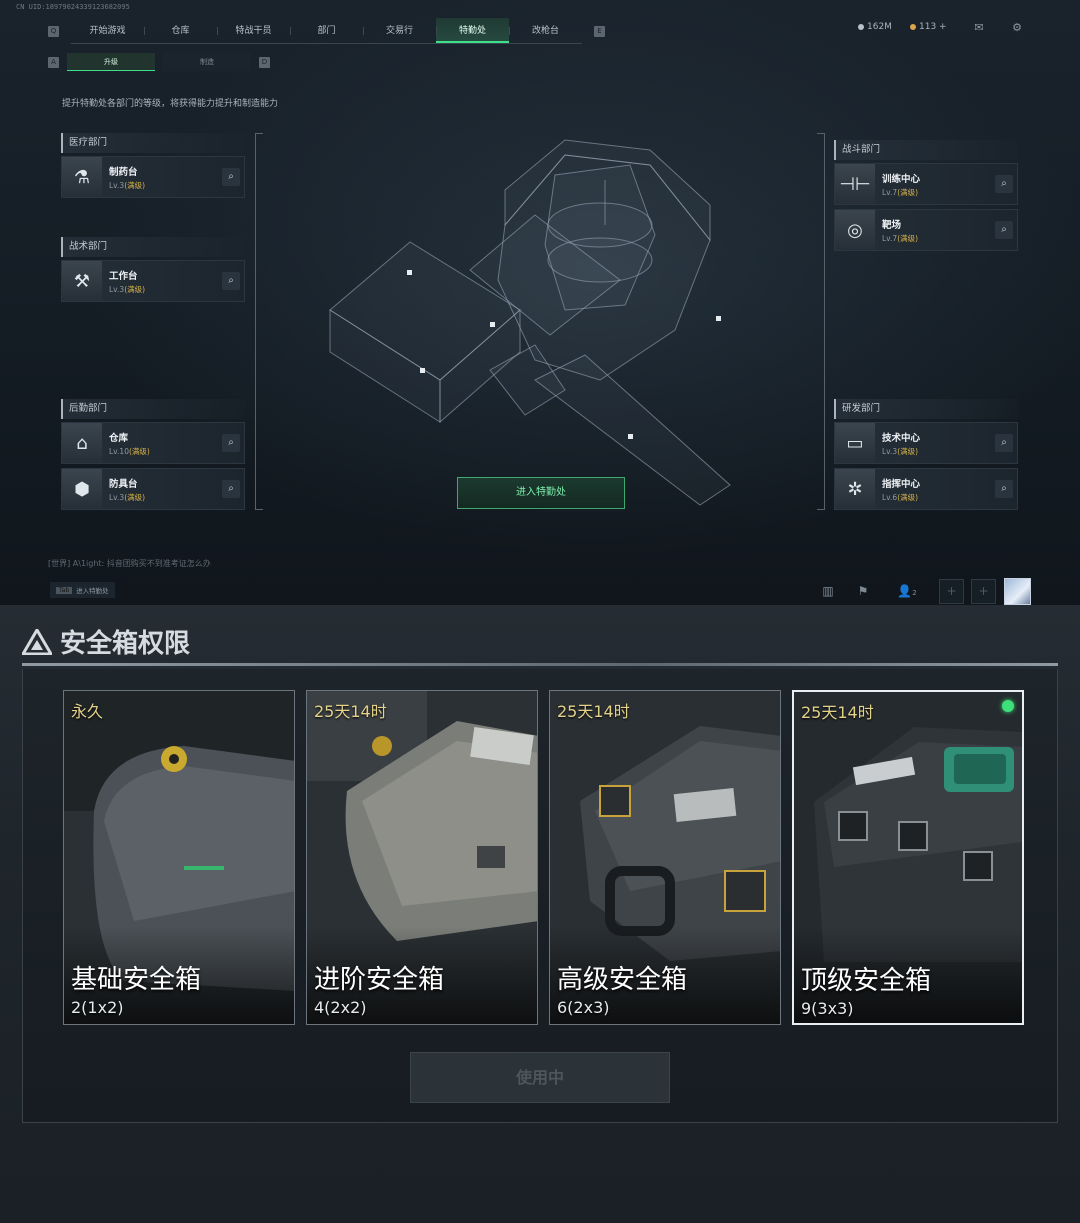 This screenshot has height=1223, width=1080. Describe the element at coordinates (106, 641) in the screenshot. I see `panel-header: 安全箱权限` at that location.